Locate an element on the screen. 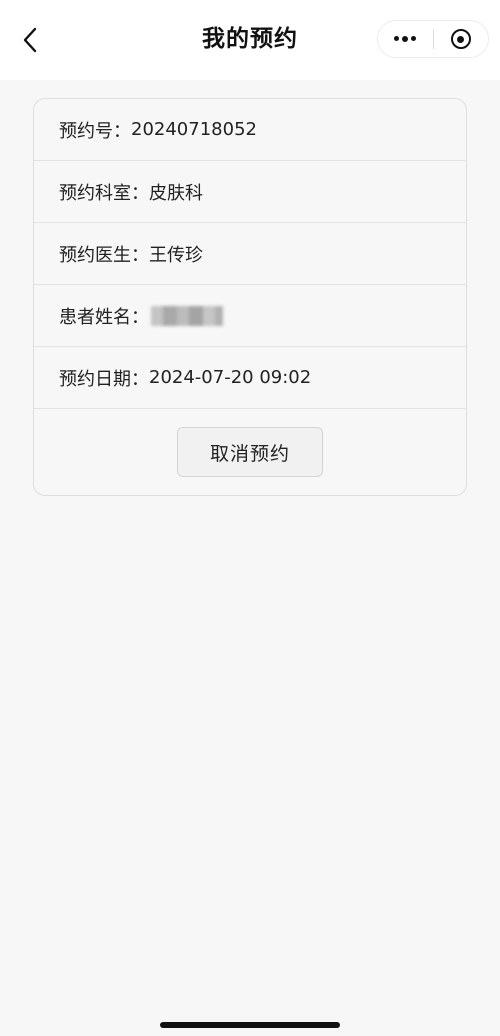  more-dots-icon is located at coordinates (405, 38).